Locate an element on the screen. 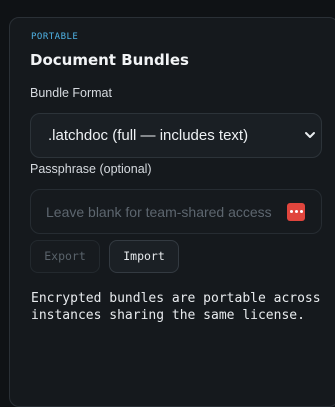 This screenshot has height=407, width=335. passphrase-placeholder: Leave blank for team-shared access is located at coordinates (159, 212).